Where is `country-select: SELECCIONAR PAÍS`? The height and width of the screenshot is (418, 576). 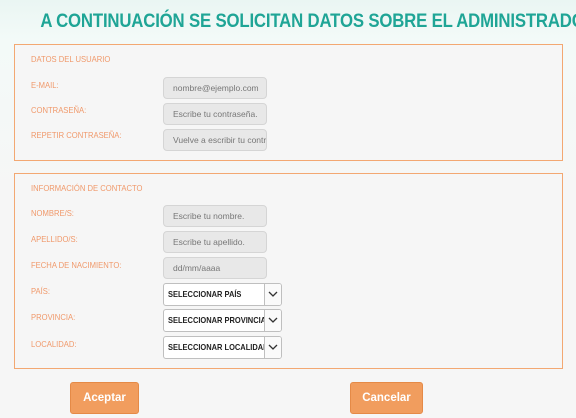
country-select: SELECCIONAR PAÍS is located at coordinates (222, 294).